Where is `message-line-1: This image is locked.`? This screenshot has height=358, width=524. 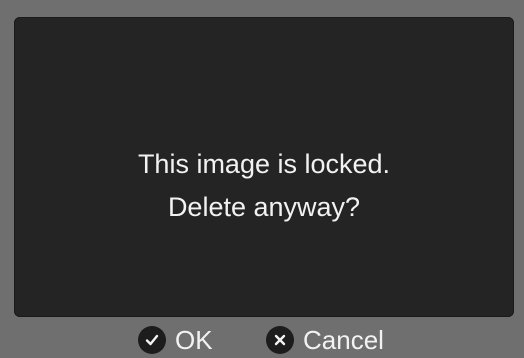 message-line-1: This image is locked. is located at coordinates (264, 164).